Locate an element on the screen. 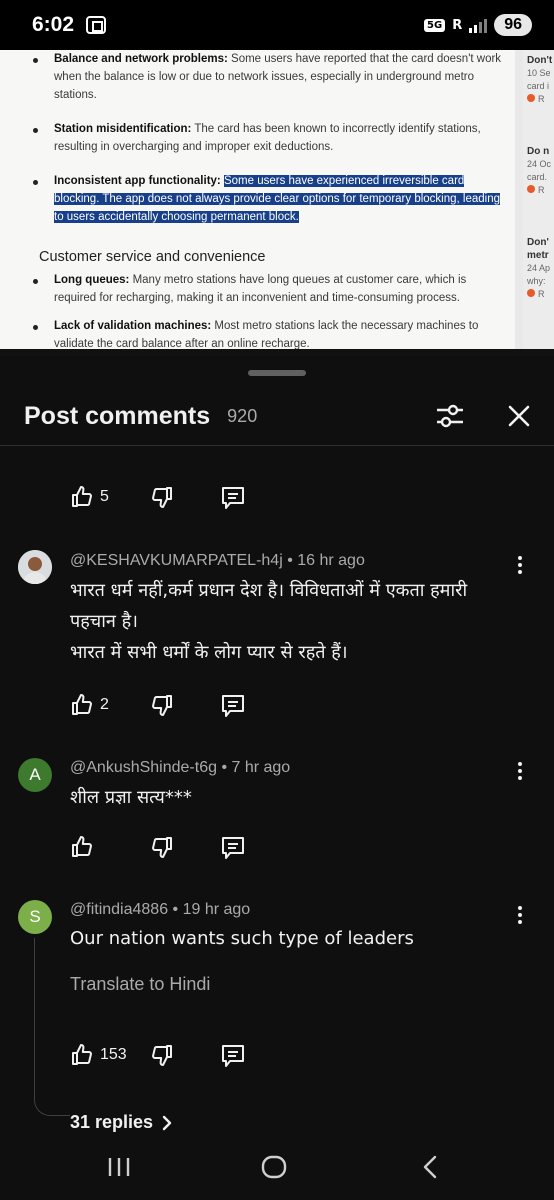 The height and width of the screenshot is (1200, 554). back-icon is located at coordinates (430, 1167).